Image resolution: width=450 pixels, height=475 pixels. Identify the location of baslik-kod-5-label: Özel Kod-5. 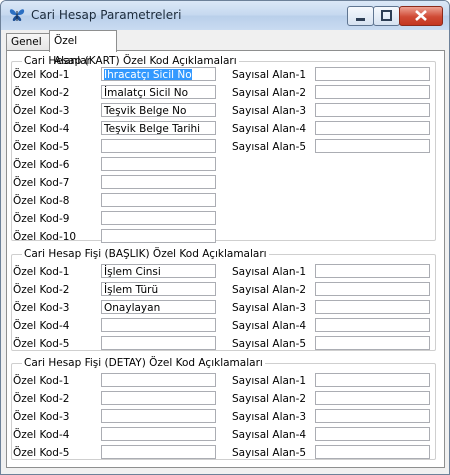
(41, 344).